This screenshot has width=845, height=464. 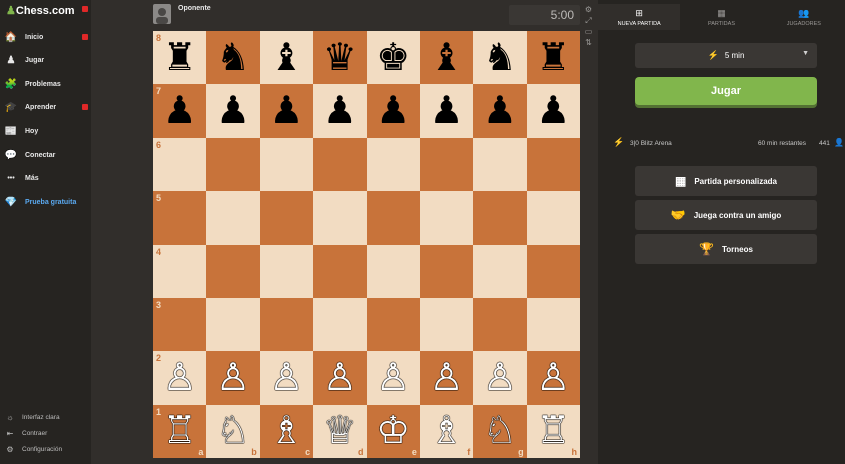 What do you see at coordinates (180, 324) in the screenshot?
I see `board-square-a3: 3` at bounding box center [180, 324].